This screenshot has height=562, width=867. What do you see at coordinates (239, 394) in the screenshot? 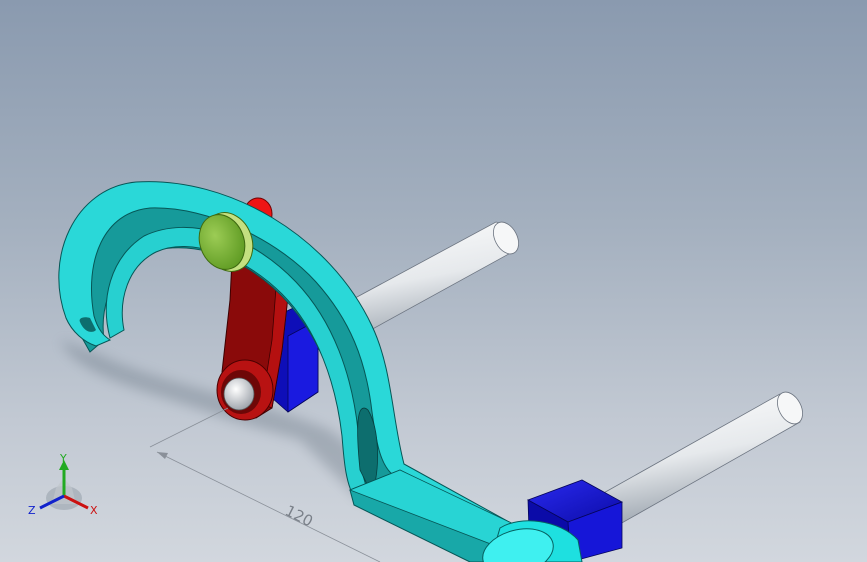
I see `pivot-pin-icon` at bounding box center [239, 394].